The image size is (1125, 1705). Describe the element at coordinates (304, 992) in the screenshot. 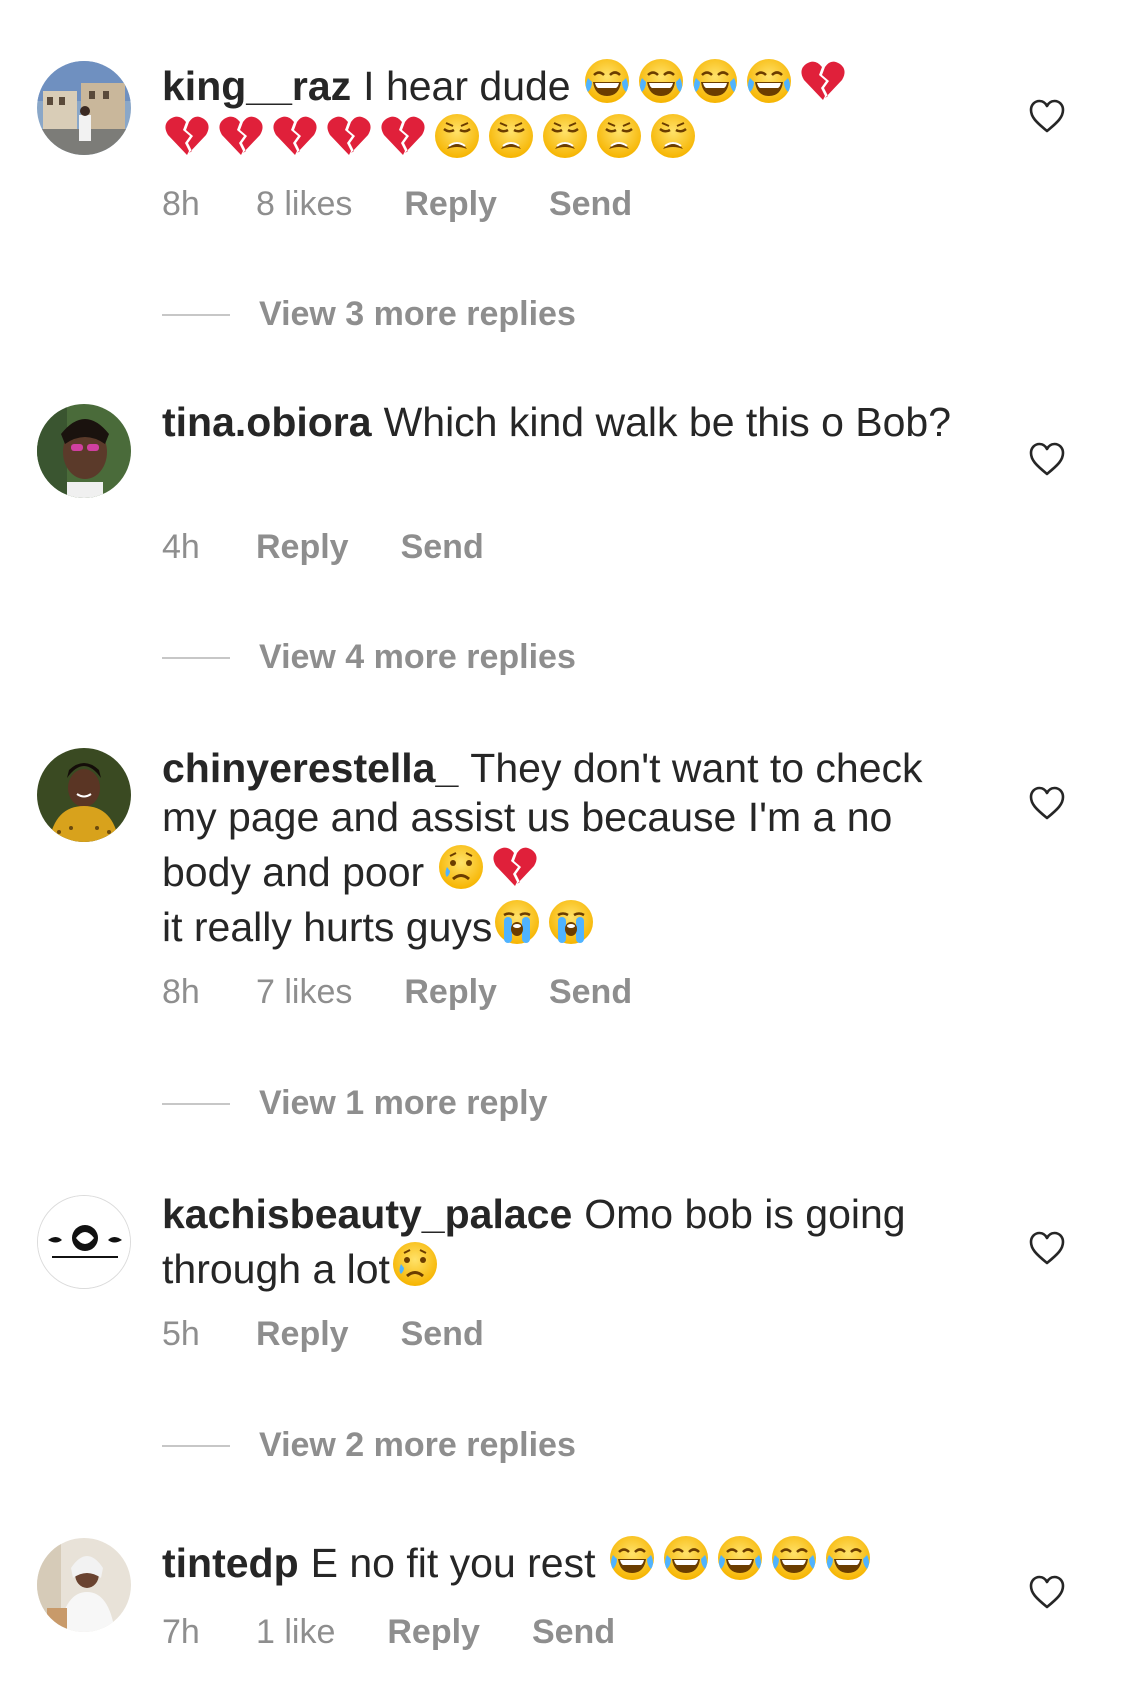

I see `likes-count: 7 likes` at that location.